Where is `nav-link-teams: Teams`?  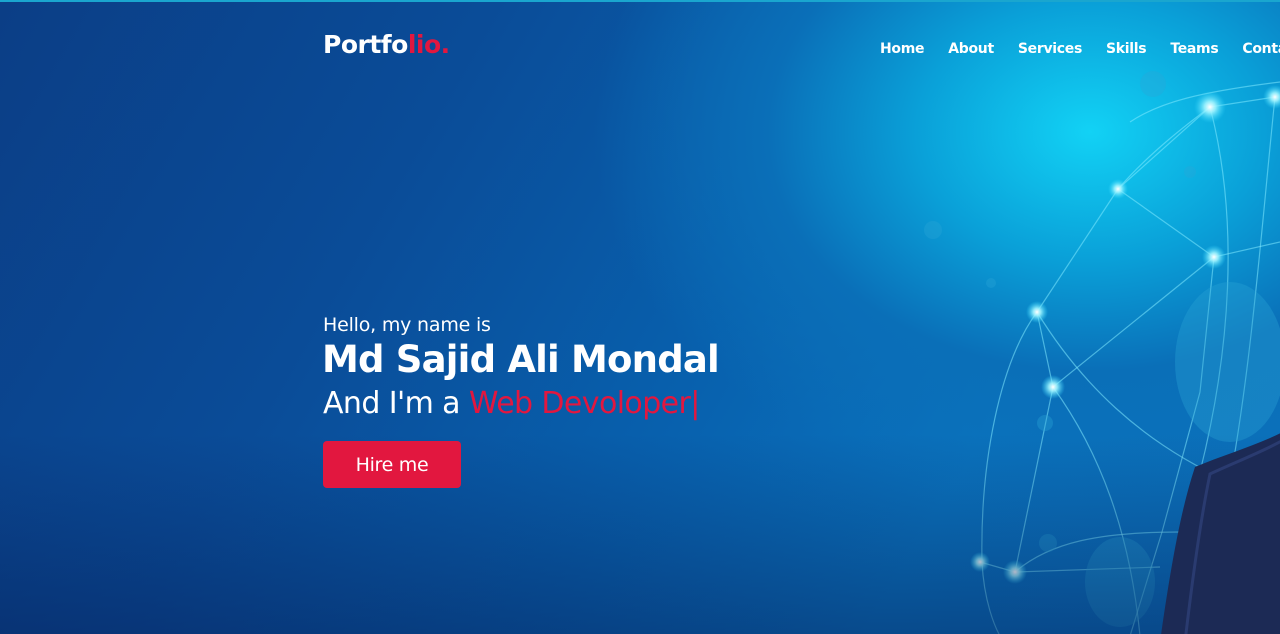
nav-link-teams: Teams is located at coordinates (1194, 49).